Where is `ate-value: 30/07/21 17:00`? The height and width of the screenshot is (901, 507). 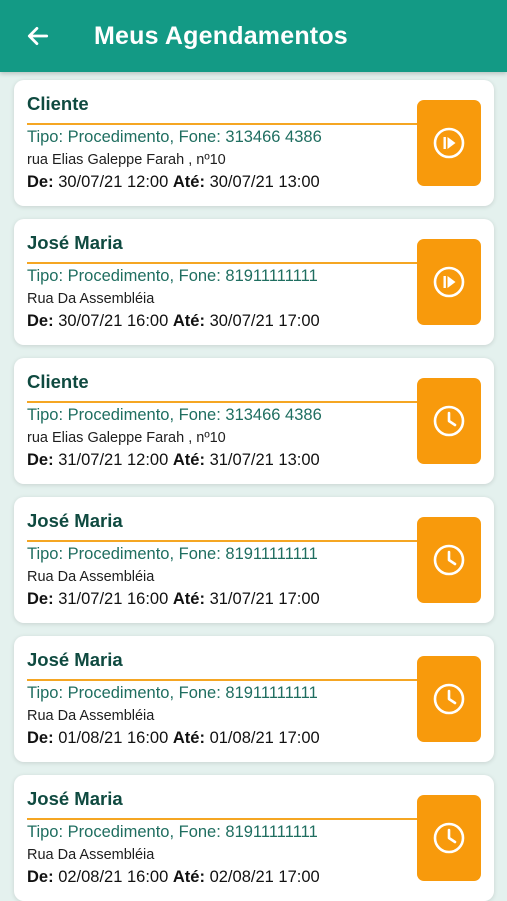
ate-value: 30/07/21 17:00 is located at coordinates (264, 321).